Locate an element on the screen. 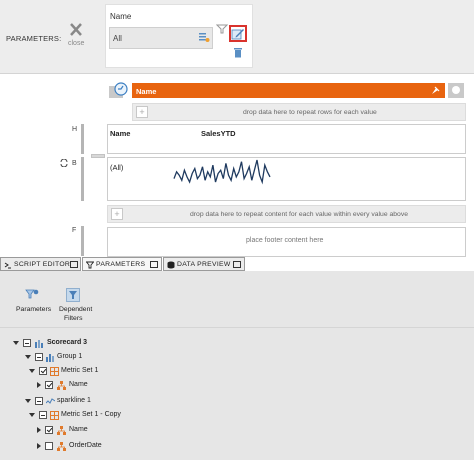 The height and width of the screenshot is (460, 474). remove-band-button is located at coordinates (456, 90).